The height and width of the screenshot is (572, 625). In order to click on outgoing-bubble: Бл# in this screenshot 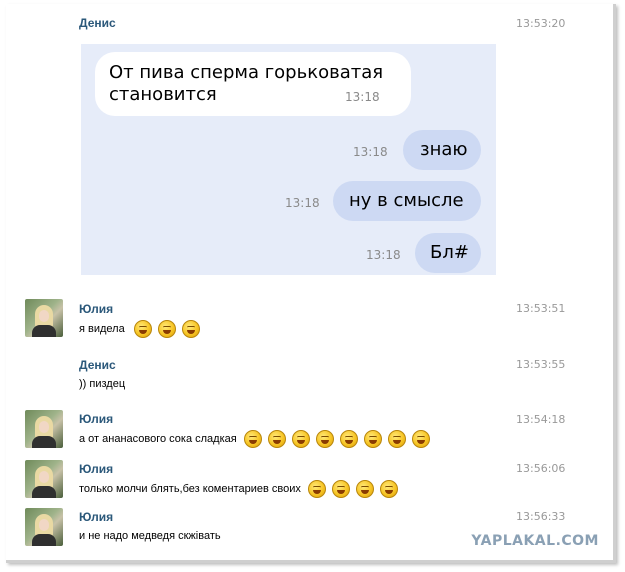, I will do `click(448, 253)`.